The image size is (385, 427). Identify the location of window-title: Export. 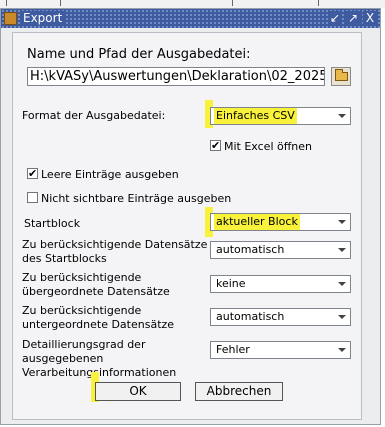
(43, 18).